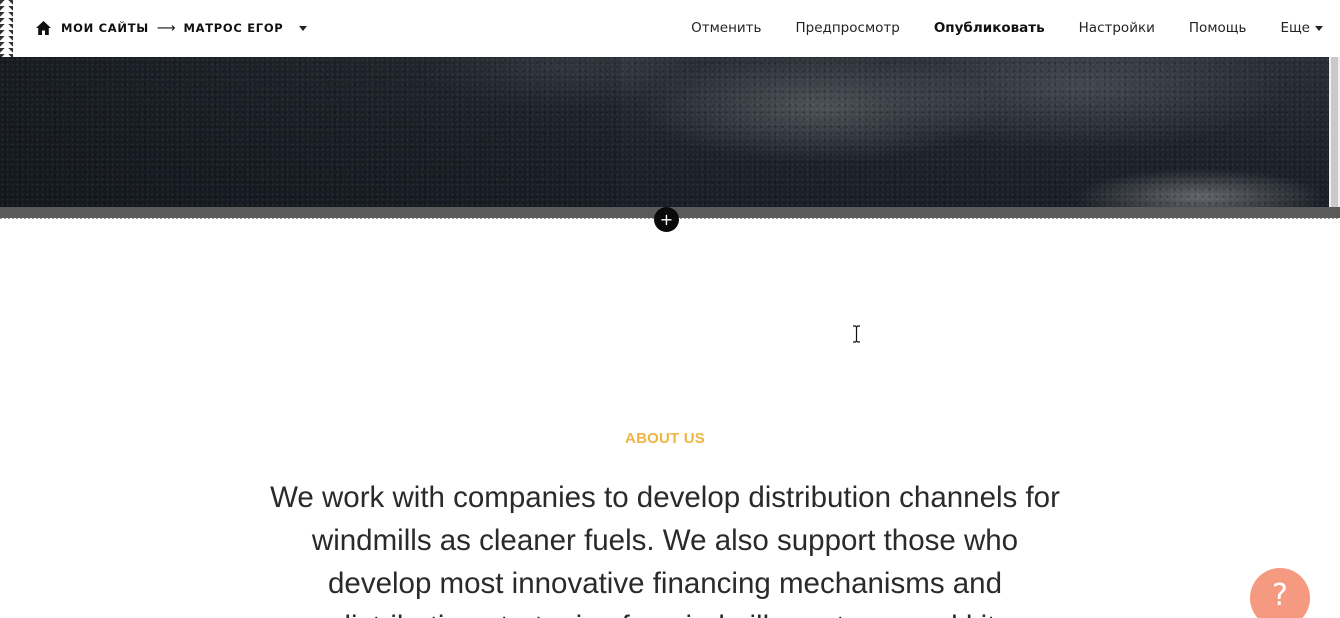 This screenshot has height=618, width=1340. Describe the element at coordinates (1117, 28) in the screenshot. I see `settings-button: Настройки` at that location.